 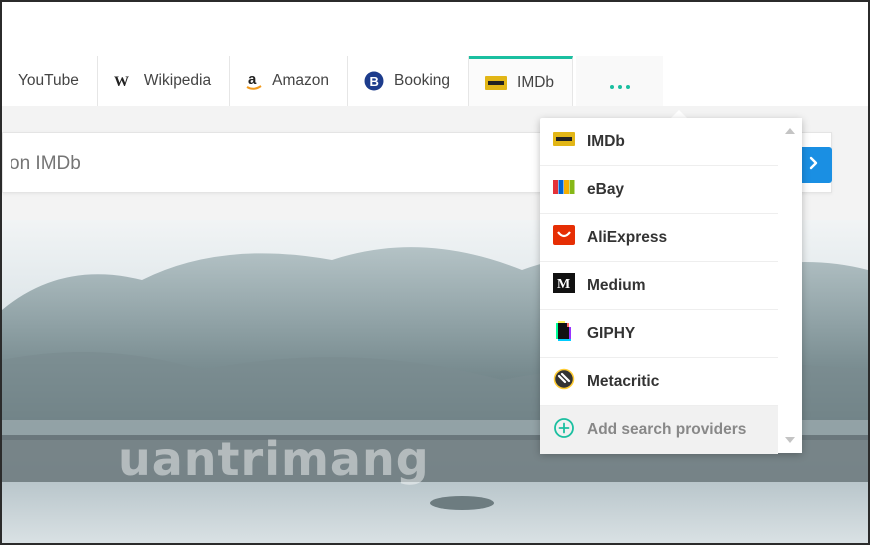 I want to click on provider-item-metacritic: Metacritic, so click(x=659, y=382).